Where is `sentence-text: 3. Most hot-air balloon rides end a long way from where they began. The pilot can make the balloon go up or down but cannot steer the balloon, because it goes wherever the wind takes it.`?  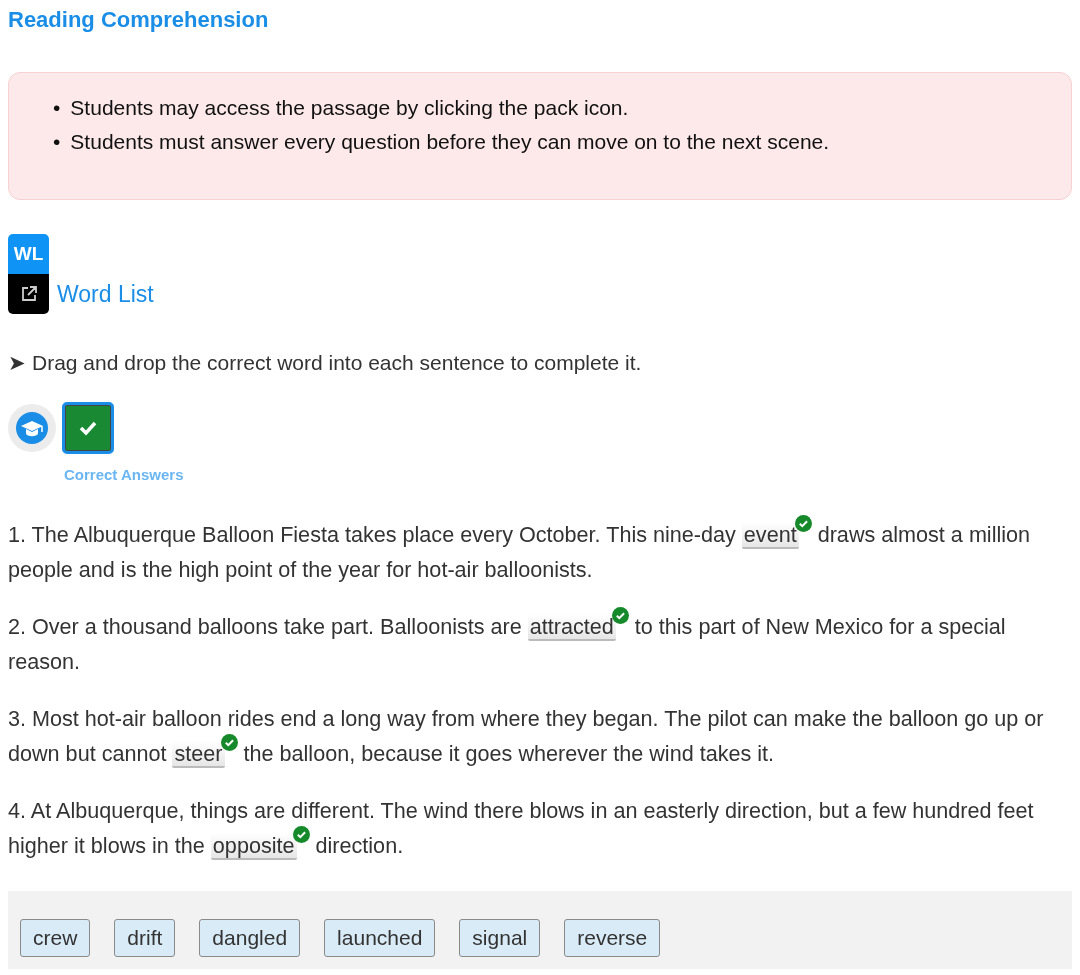
sentence-text: 3. Most hot-air balloon rides end a long way from where they began. The pilot can make the balloon go up or down but cannot steer the balloon, because it goes wherever the wind takes it. is located at coordinates (526, 737).